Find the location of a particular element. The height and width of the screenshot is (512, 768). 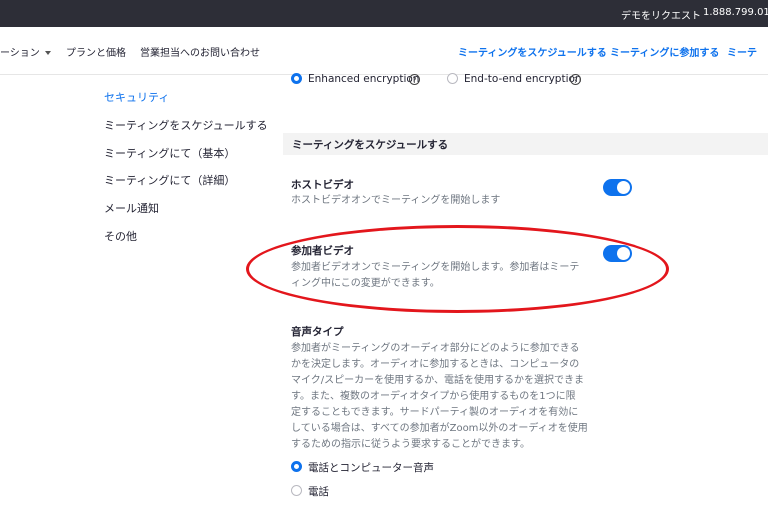

chevron-down-icon is located at coordinates (47, 53).